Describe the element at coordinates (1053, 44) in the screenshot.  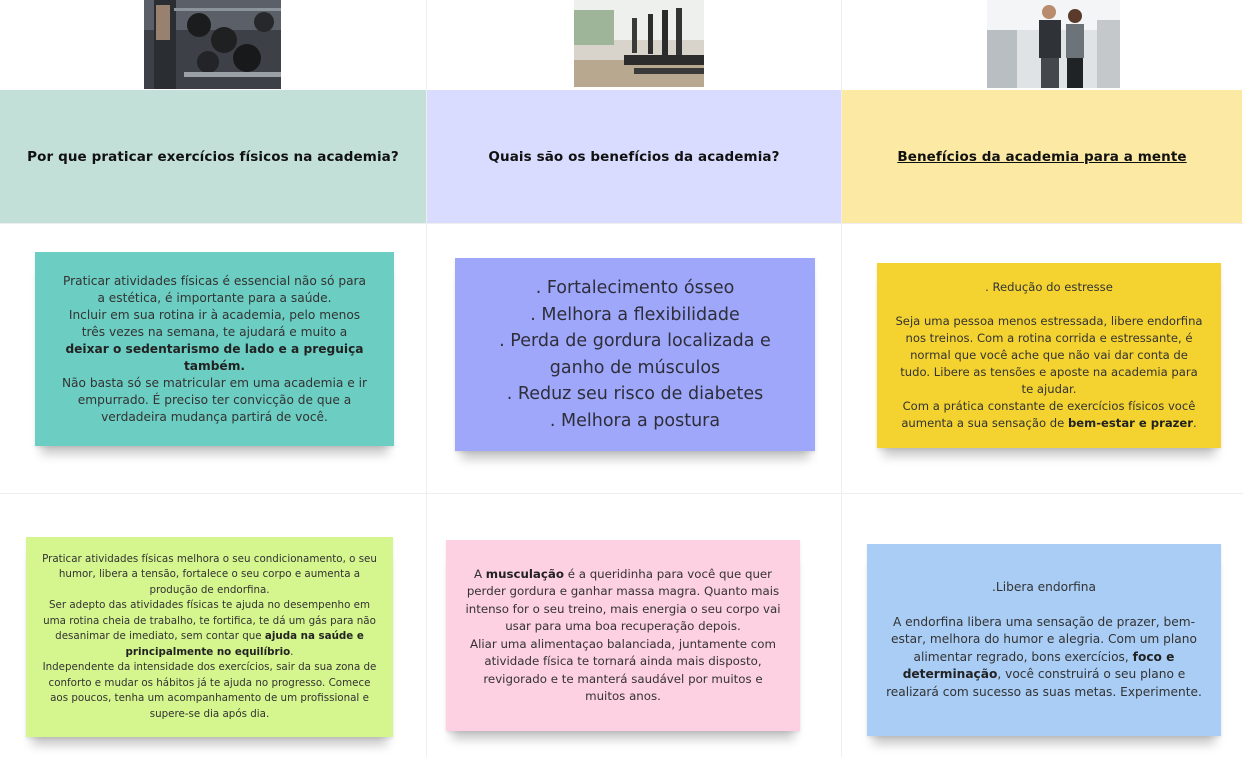
I see `trainer-client-photo` at that location.